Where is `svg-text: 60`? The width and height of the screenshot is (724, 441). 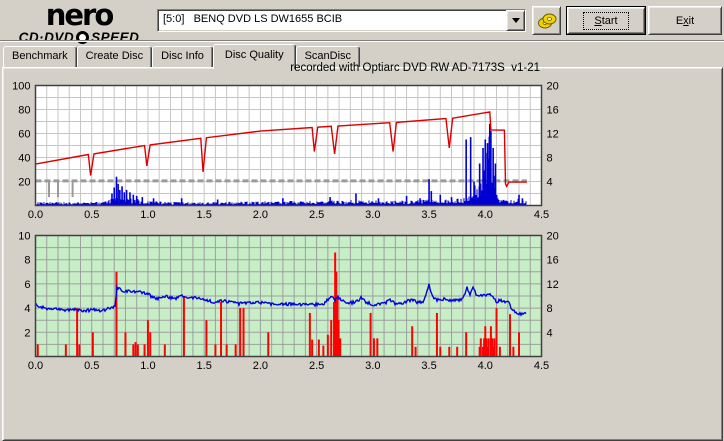
svg-text: 60 is located at coordinates (24, 135).